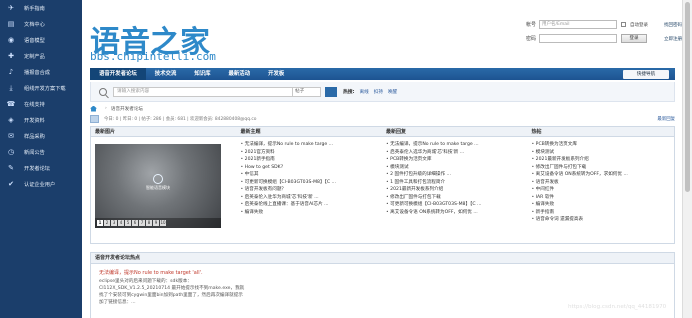 The image size is (692, 318). What do you see at coordinates (118, 74) in the screenshot?
I see `tab-forum: 语音开发者论坛` at bounding box center [118, 74].